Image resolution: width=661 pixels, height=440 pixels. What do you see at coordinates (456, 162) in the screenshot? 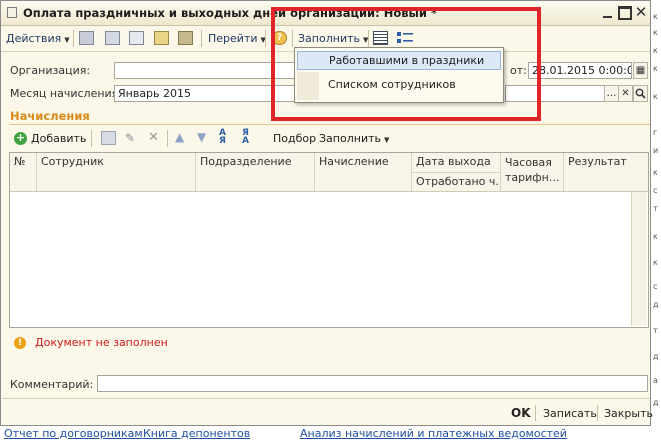
I see `column-header-exit-date: Дата выхода` at bounding box center [456, 162].